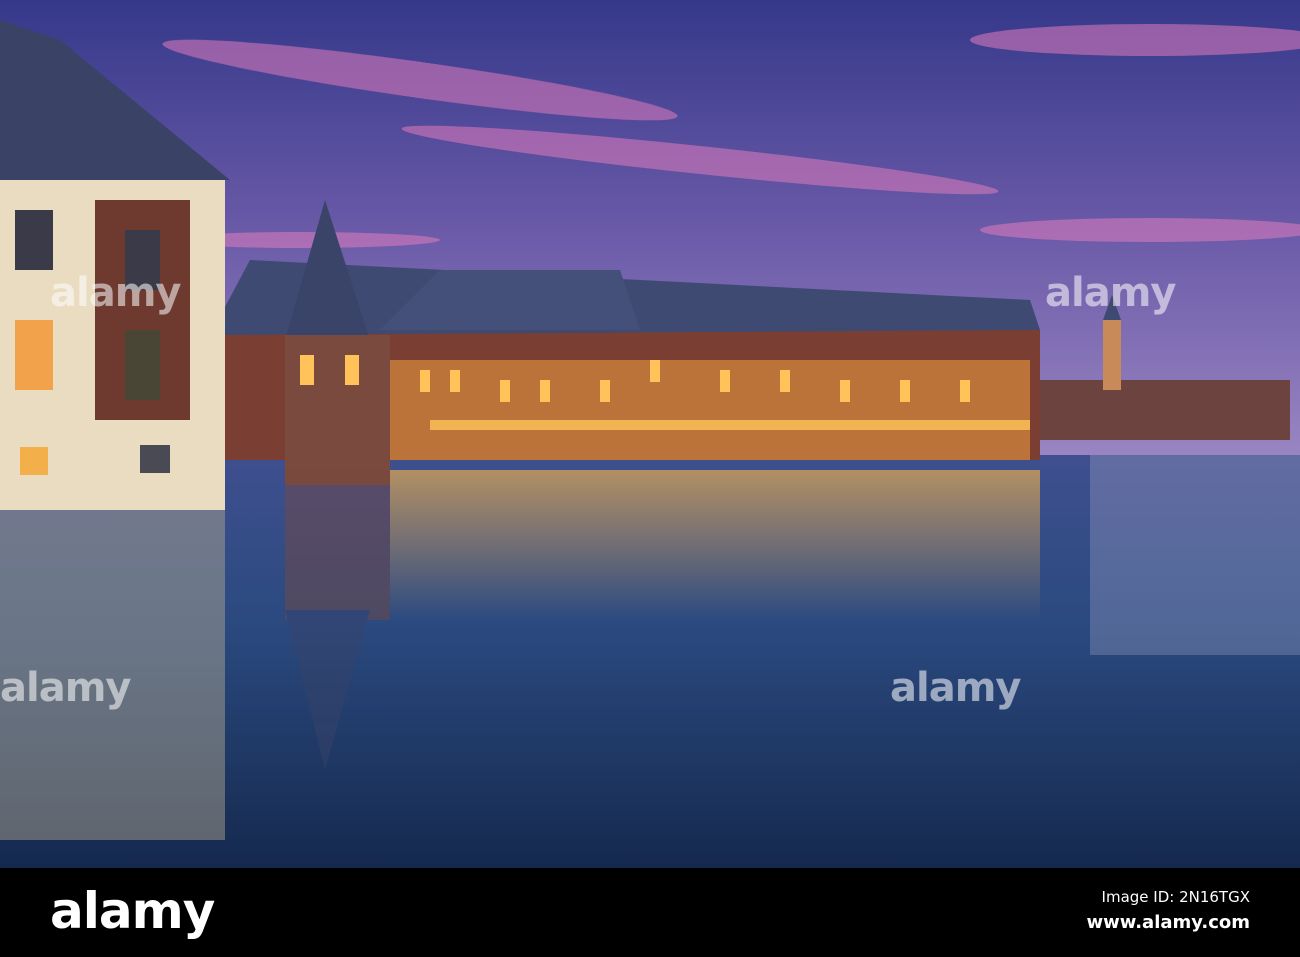 Image resolution: width=1300 pixels, height=957 pixels. Describe the element at coordinates (1175, 897) in the screenshot. I see `image-id: Image ID: 2N16TGX` at that location.